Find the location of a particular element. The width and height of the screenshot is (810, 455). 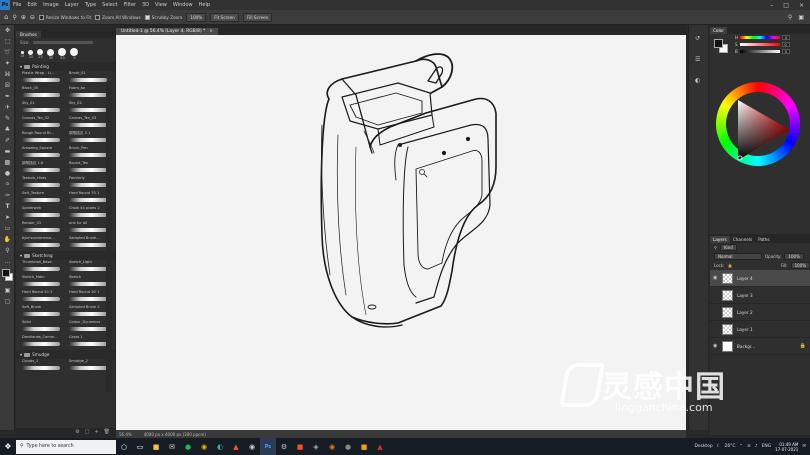

channels-tab: Channels is located at coordinates (742, 239).